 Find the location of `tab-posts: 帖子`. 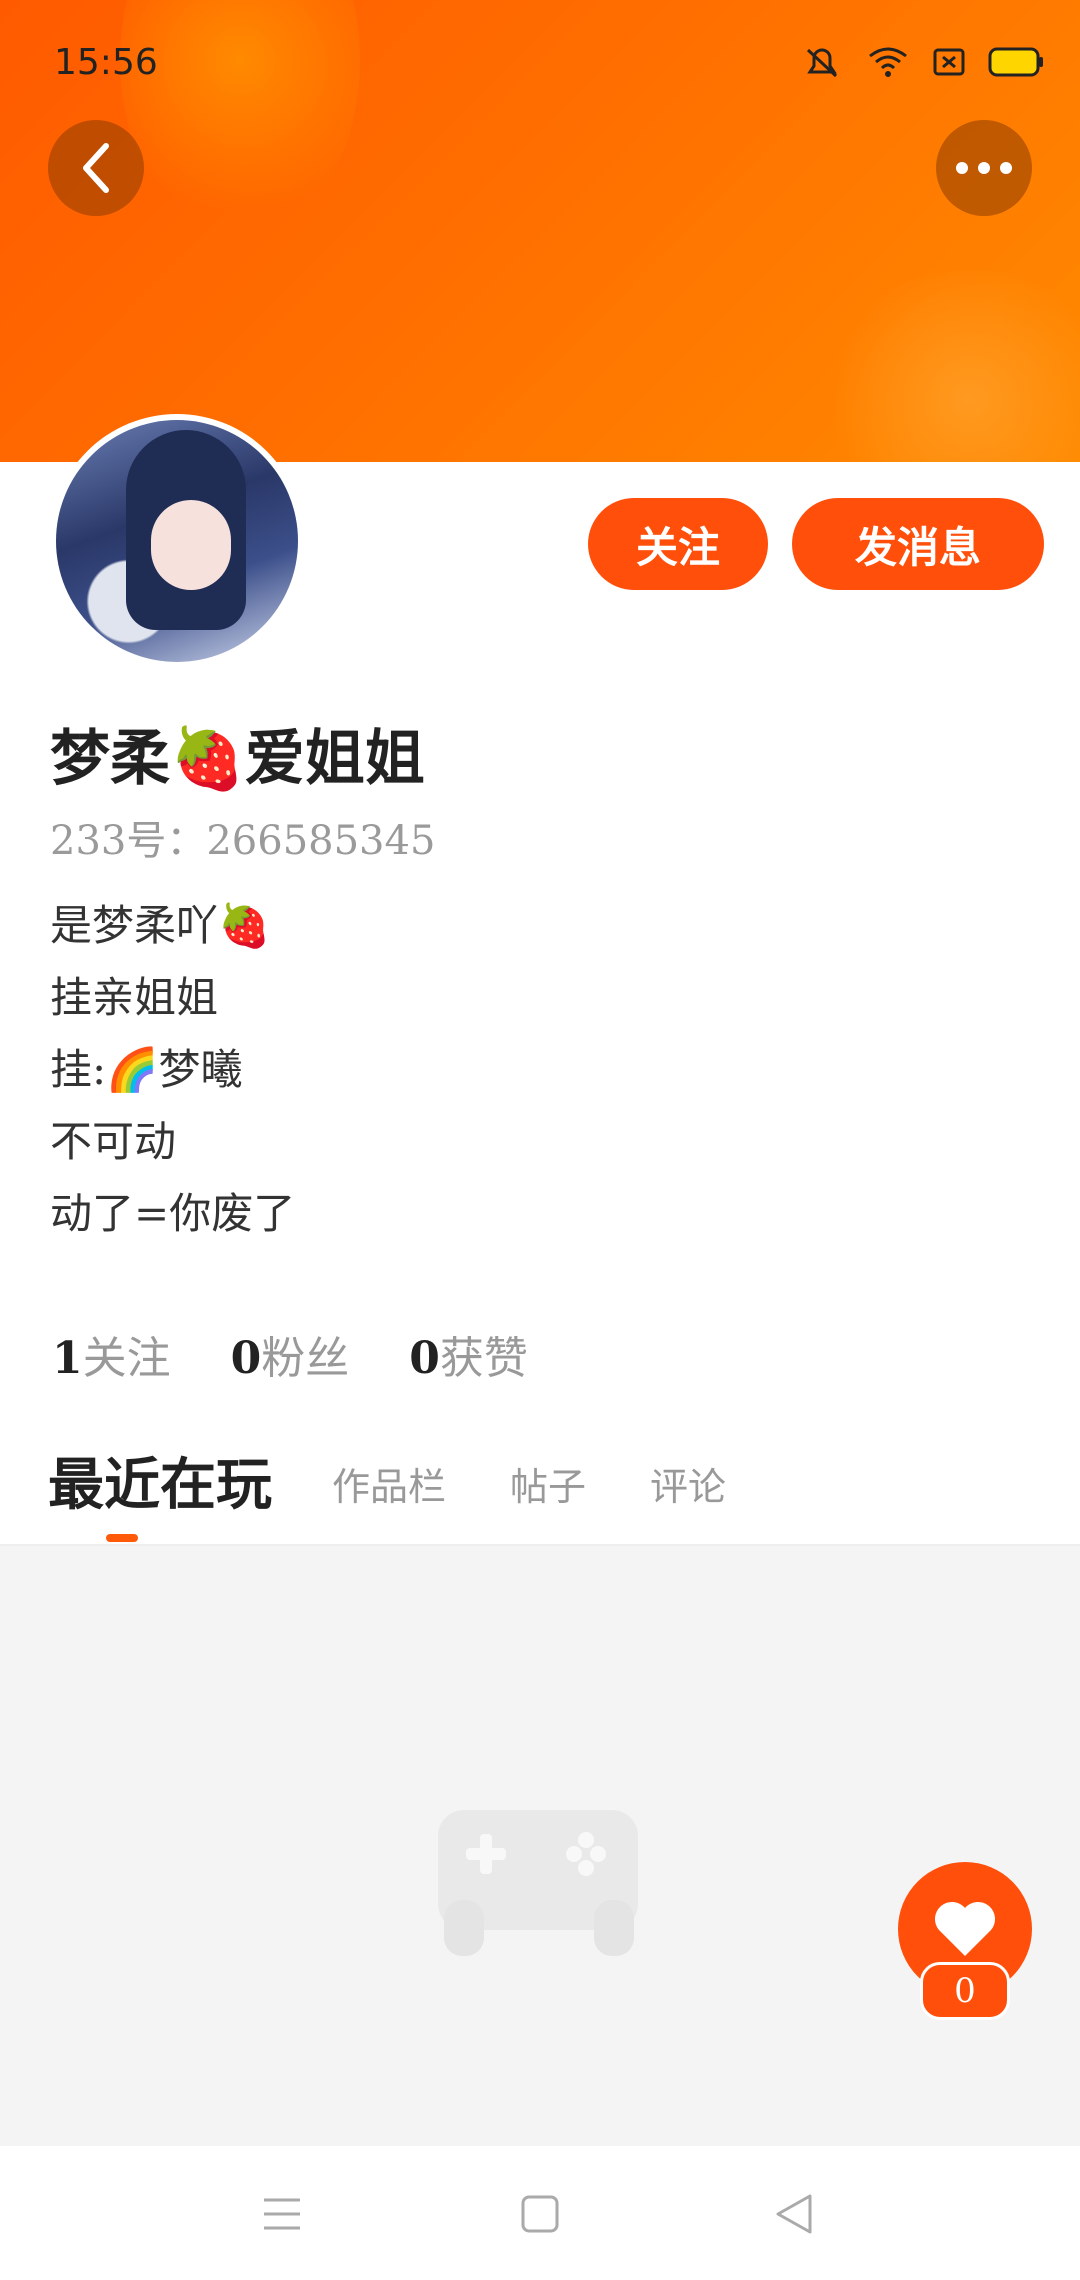

tab-posts: 帖子 is located at coordinates (548, 1488).